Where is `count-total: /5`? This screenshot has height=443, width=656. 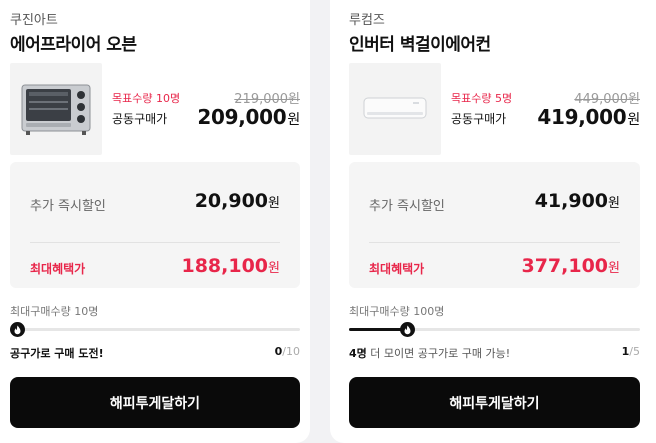
count-total: /5 is located at coordinates (634, 351).